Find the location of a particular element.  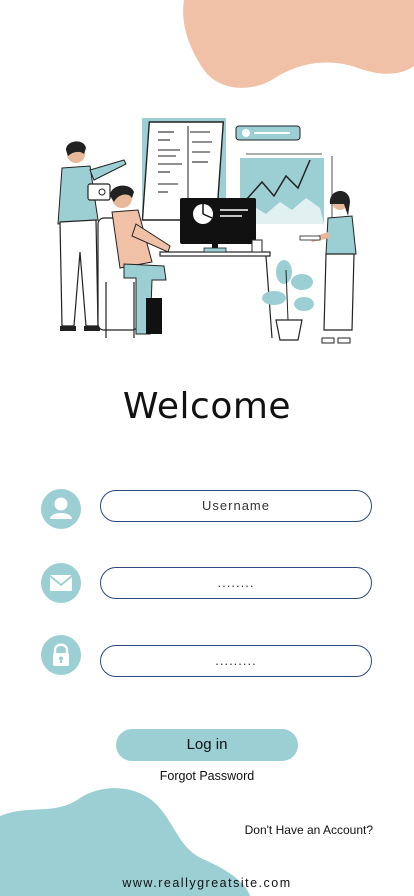

lock-icon is located at coordinates (61, 655).